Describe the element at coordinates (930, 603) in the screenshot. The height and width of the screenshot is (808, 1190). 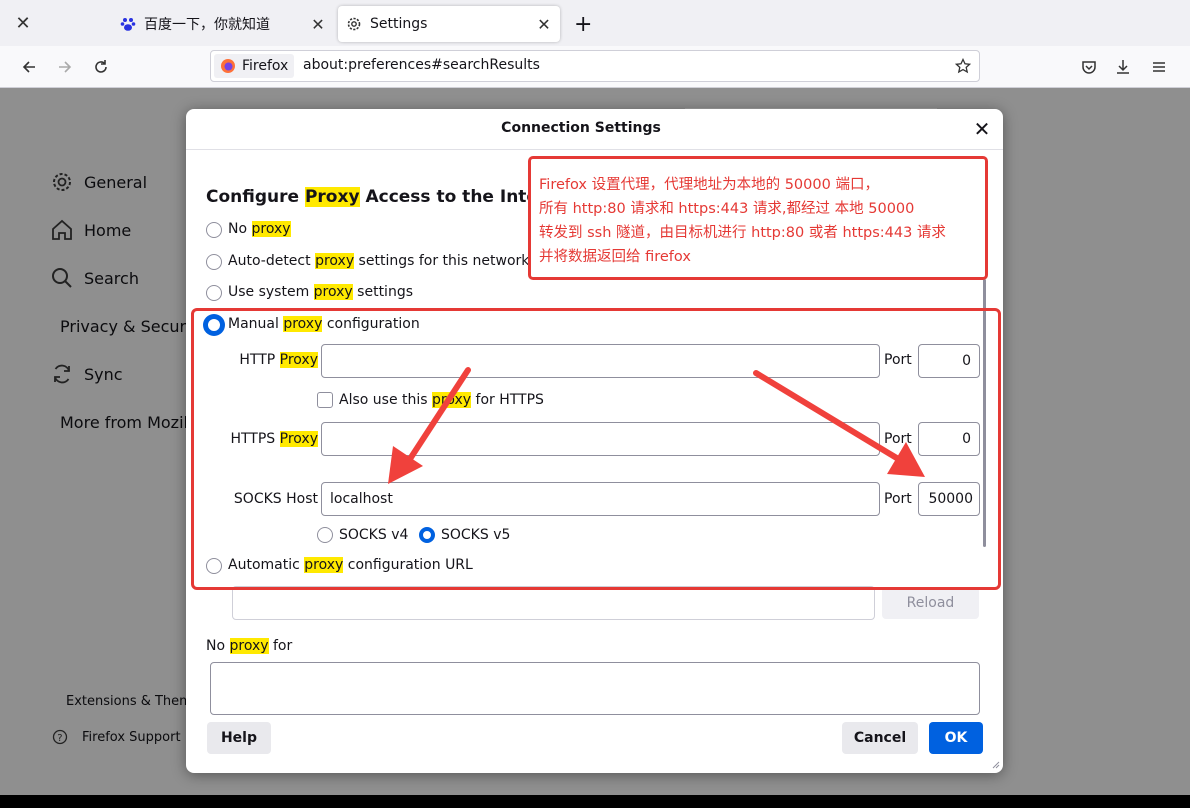
I see `reload-button: Reload` at that location.